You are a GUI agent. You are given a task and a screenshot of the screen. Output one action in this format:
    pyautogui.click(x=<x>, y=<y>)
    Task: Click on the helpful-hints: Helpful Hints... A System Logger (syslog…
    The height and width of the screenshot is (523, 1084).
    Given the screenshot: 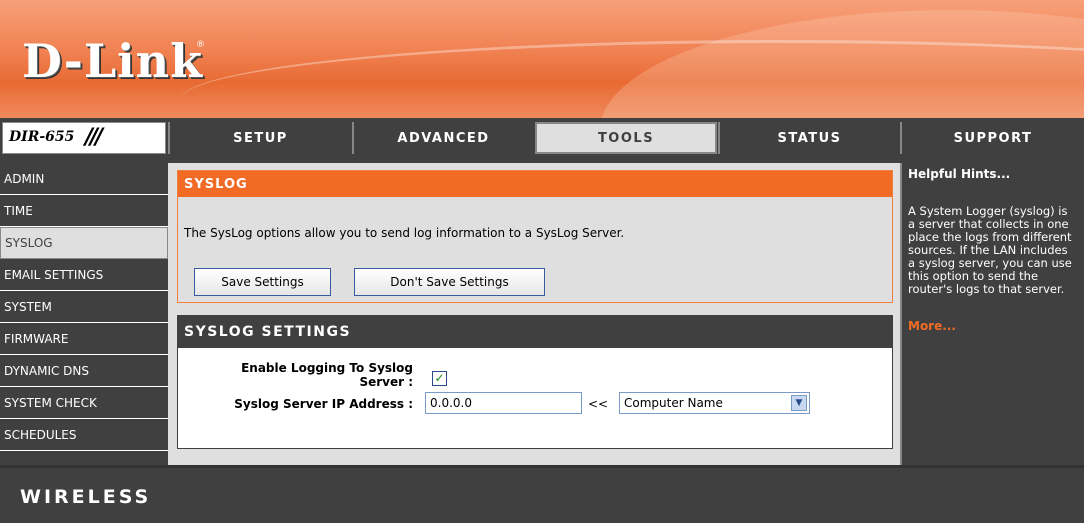 What is the action you would take?
    pyautogui.click(x=992, y=314)
    